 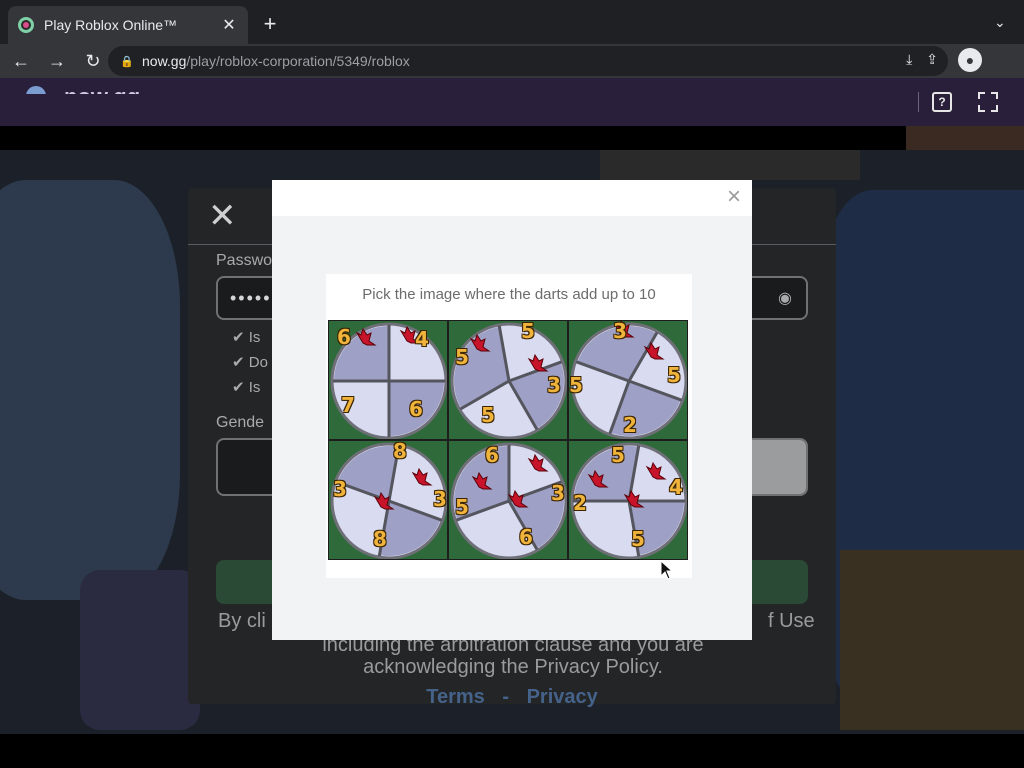 I want to click on url-path: /play/roblox-corporation/5349/roblox, so click(x=298, y=61).